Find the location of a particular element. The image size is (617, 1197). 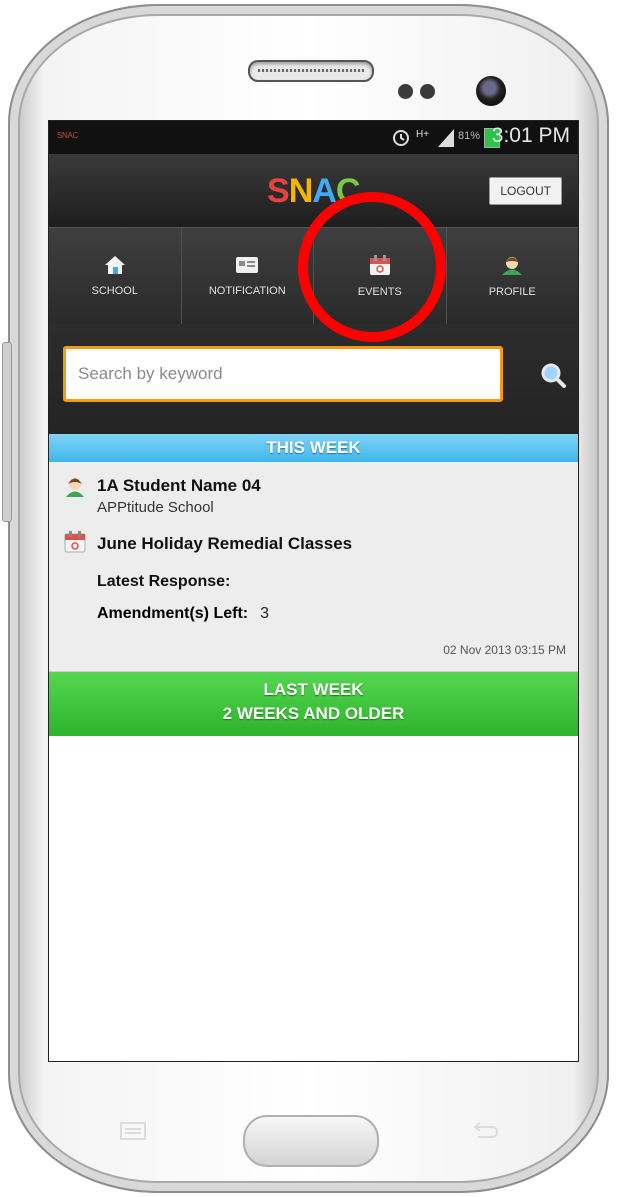

student-icon is located at coordinates (75, 487).